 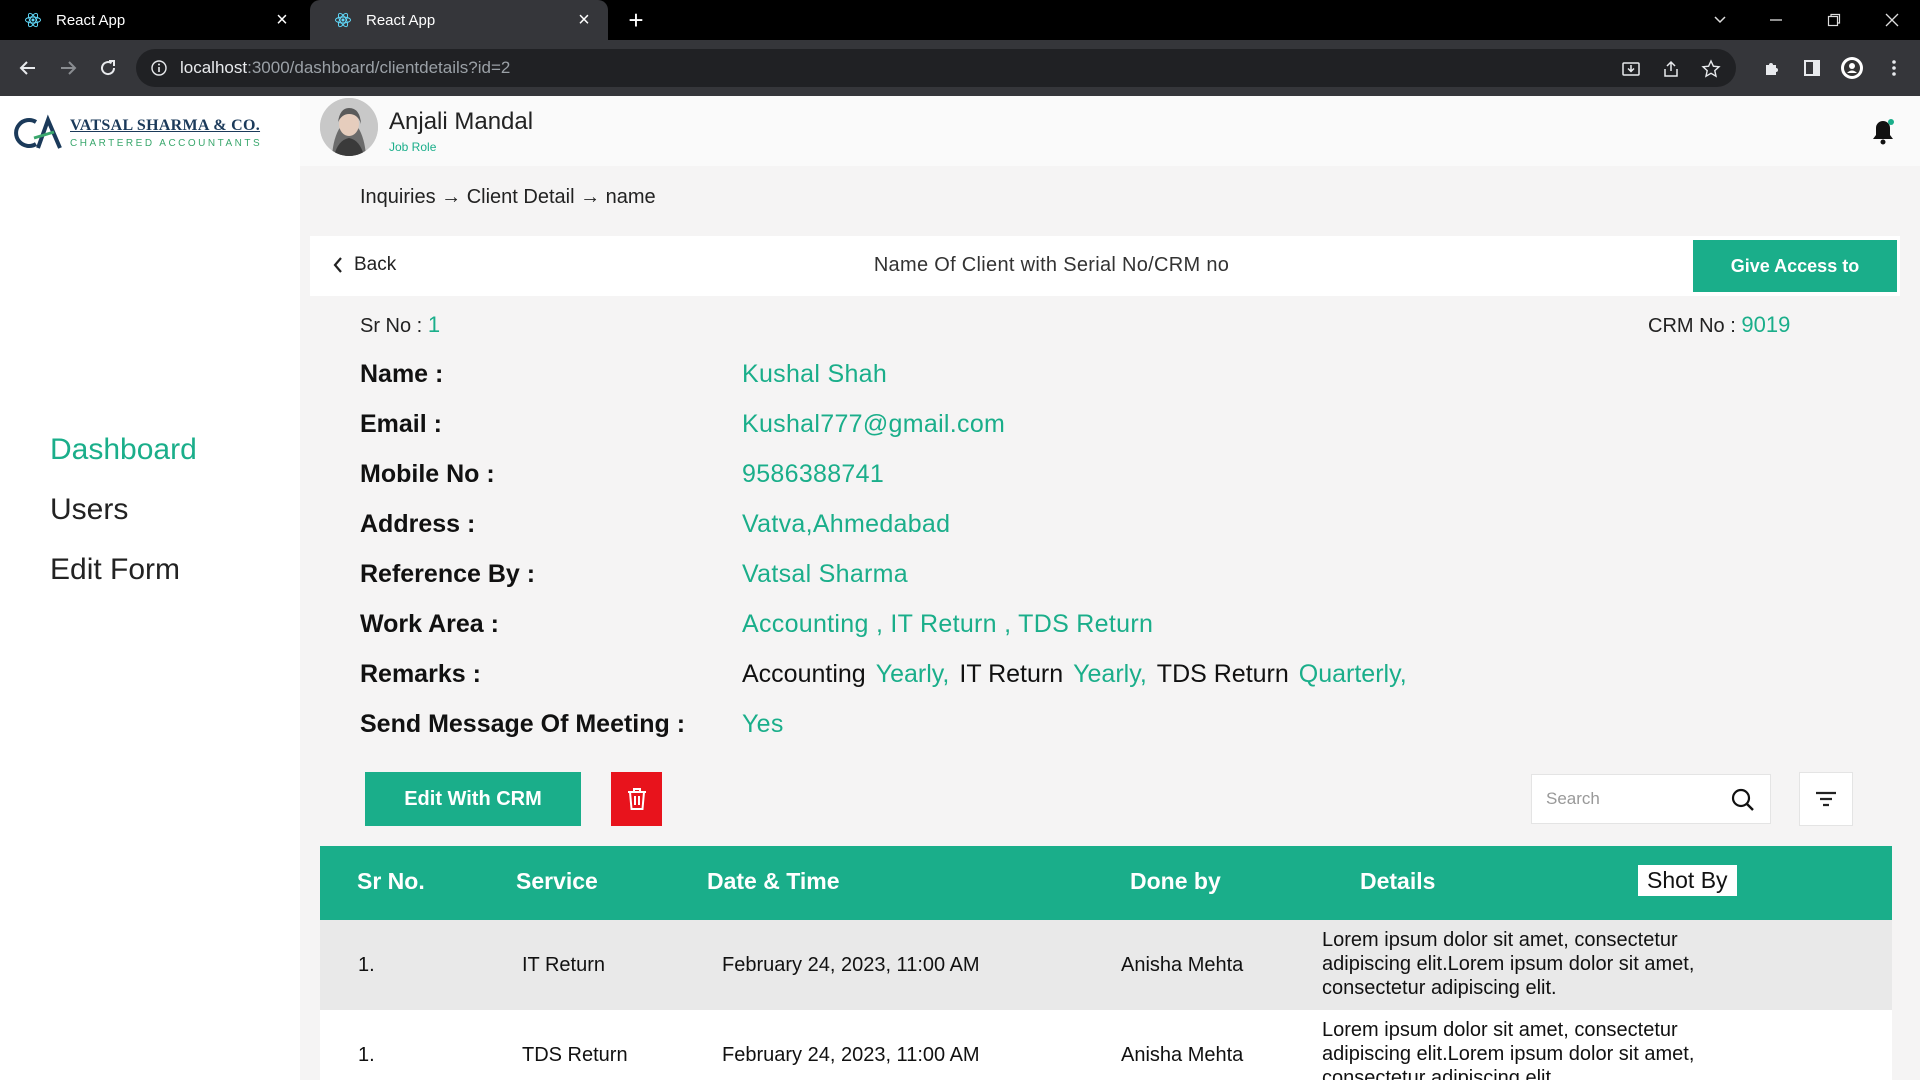 I want to click on field-label: Name :, so click(x=402, y=373).